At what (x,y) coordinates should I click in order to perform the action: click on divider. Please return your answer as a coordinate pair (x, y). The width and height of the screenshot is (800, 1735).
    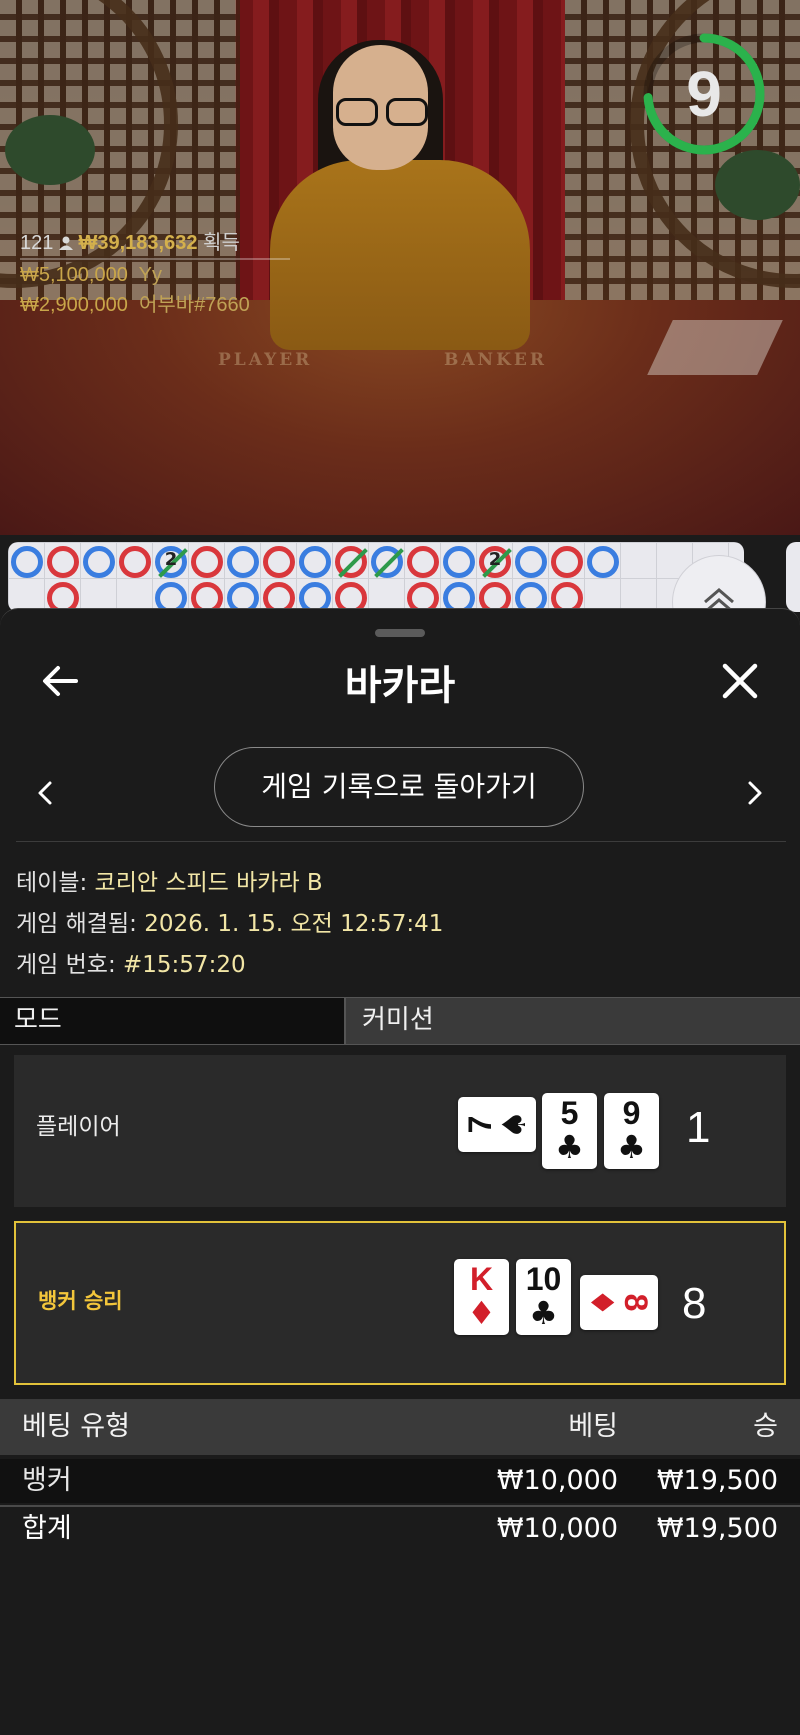
    Looking at the image, I should click on (401, 841).